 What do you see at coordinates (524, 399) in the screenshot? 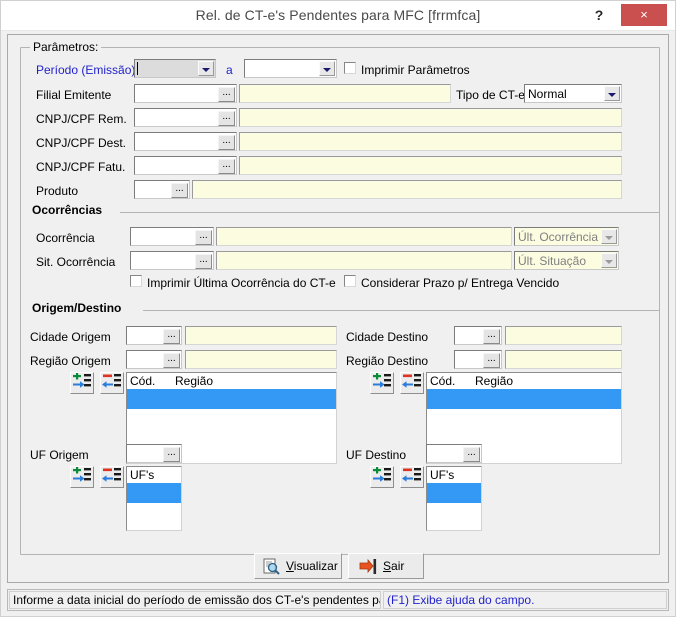
I see `regiao-destino-list-row-selected` at bounding box center [524, 399].